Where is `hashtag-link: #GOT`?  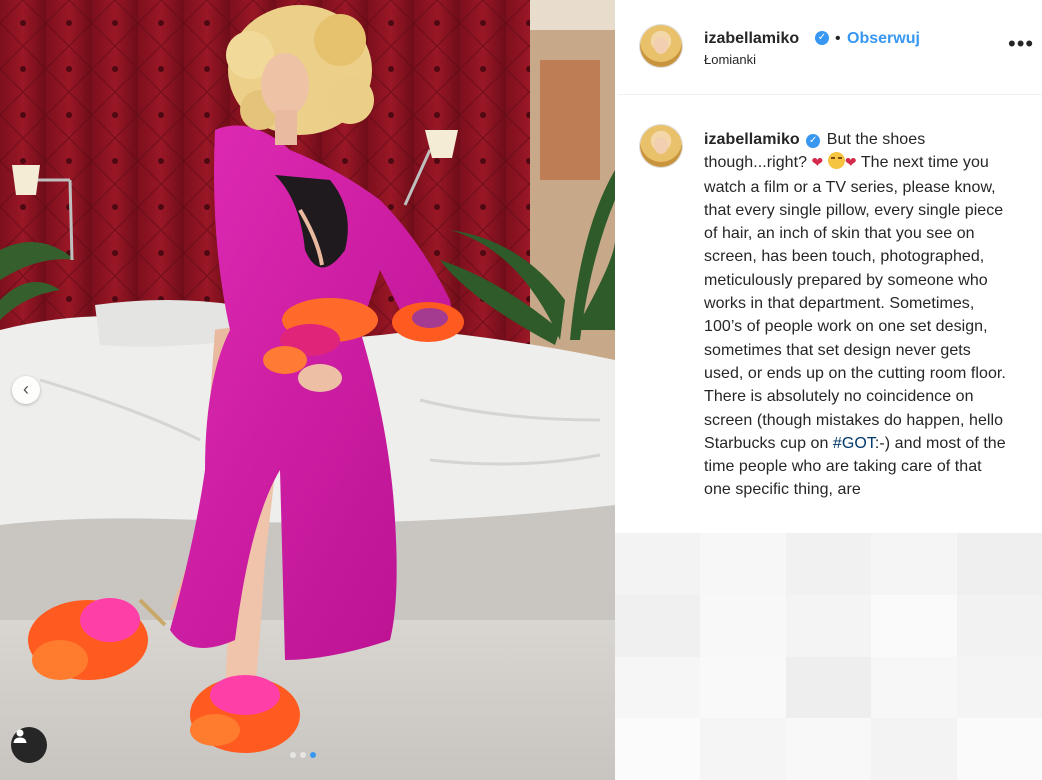
hashtag-link: #GOT is located at coordinates (854, 443).